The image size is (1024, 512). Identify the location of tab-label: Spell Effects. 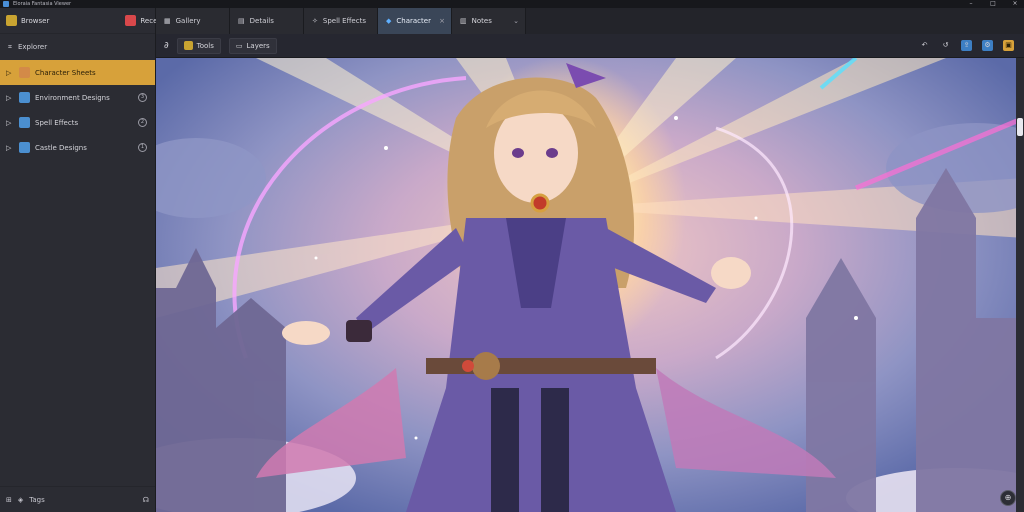
(344, 21).